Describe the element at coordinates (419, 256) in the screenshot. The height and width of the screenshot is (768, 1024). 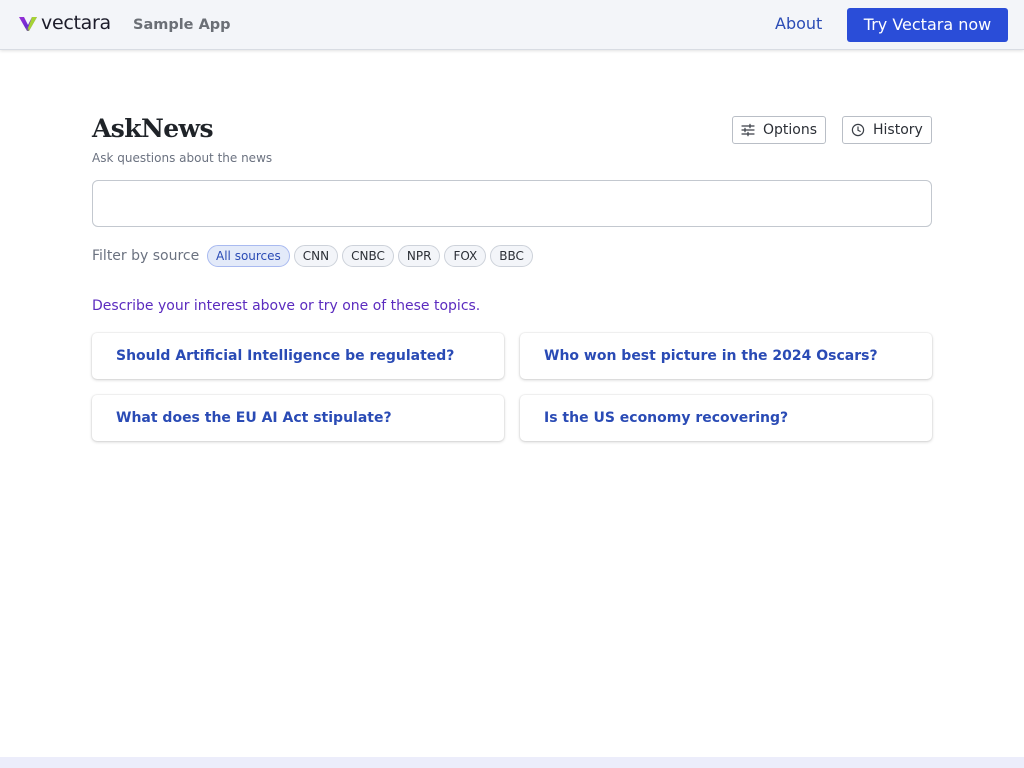
I see `chip-npr: NPR` at that location.